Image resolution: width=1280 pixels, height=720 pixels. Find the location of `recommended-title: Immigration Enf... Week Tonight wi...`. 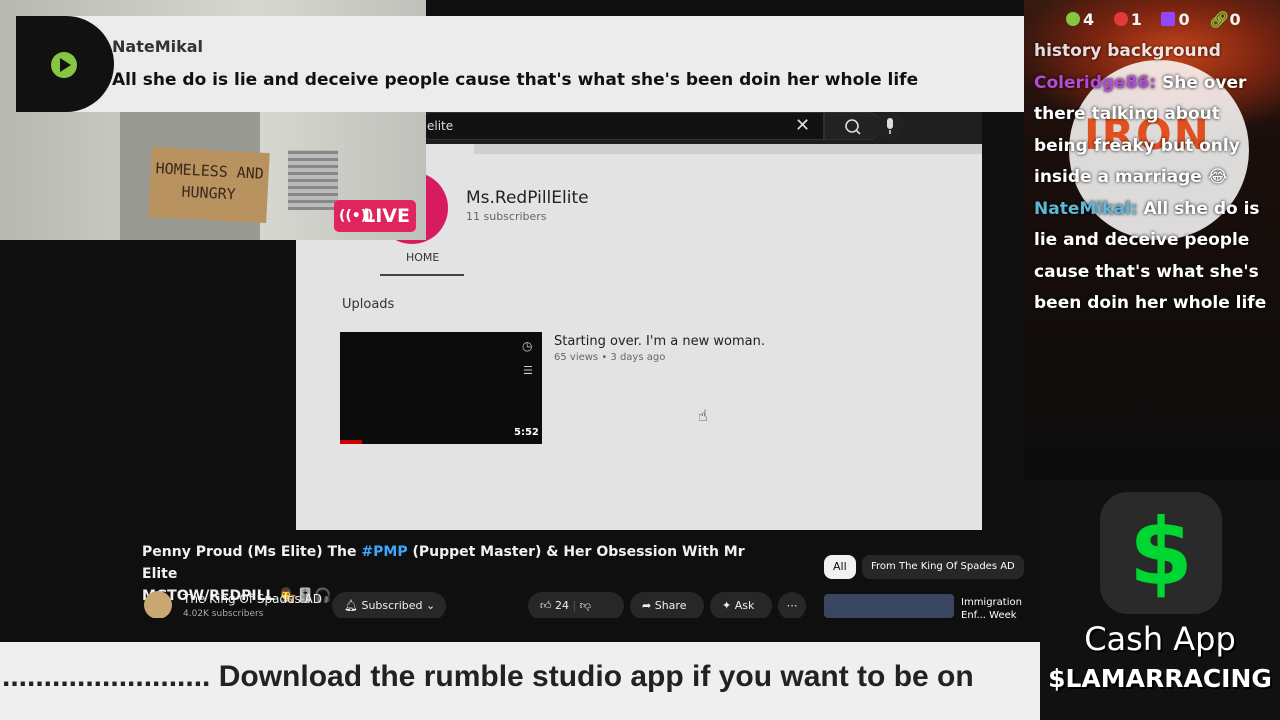

recommended-title: Immigration Enf... Week Tonight wi... is located at coordinates (1001, 608).